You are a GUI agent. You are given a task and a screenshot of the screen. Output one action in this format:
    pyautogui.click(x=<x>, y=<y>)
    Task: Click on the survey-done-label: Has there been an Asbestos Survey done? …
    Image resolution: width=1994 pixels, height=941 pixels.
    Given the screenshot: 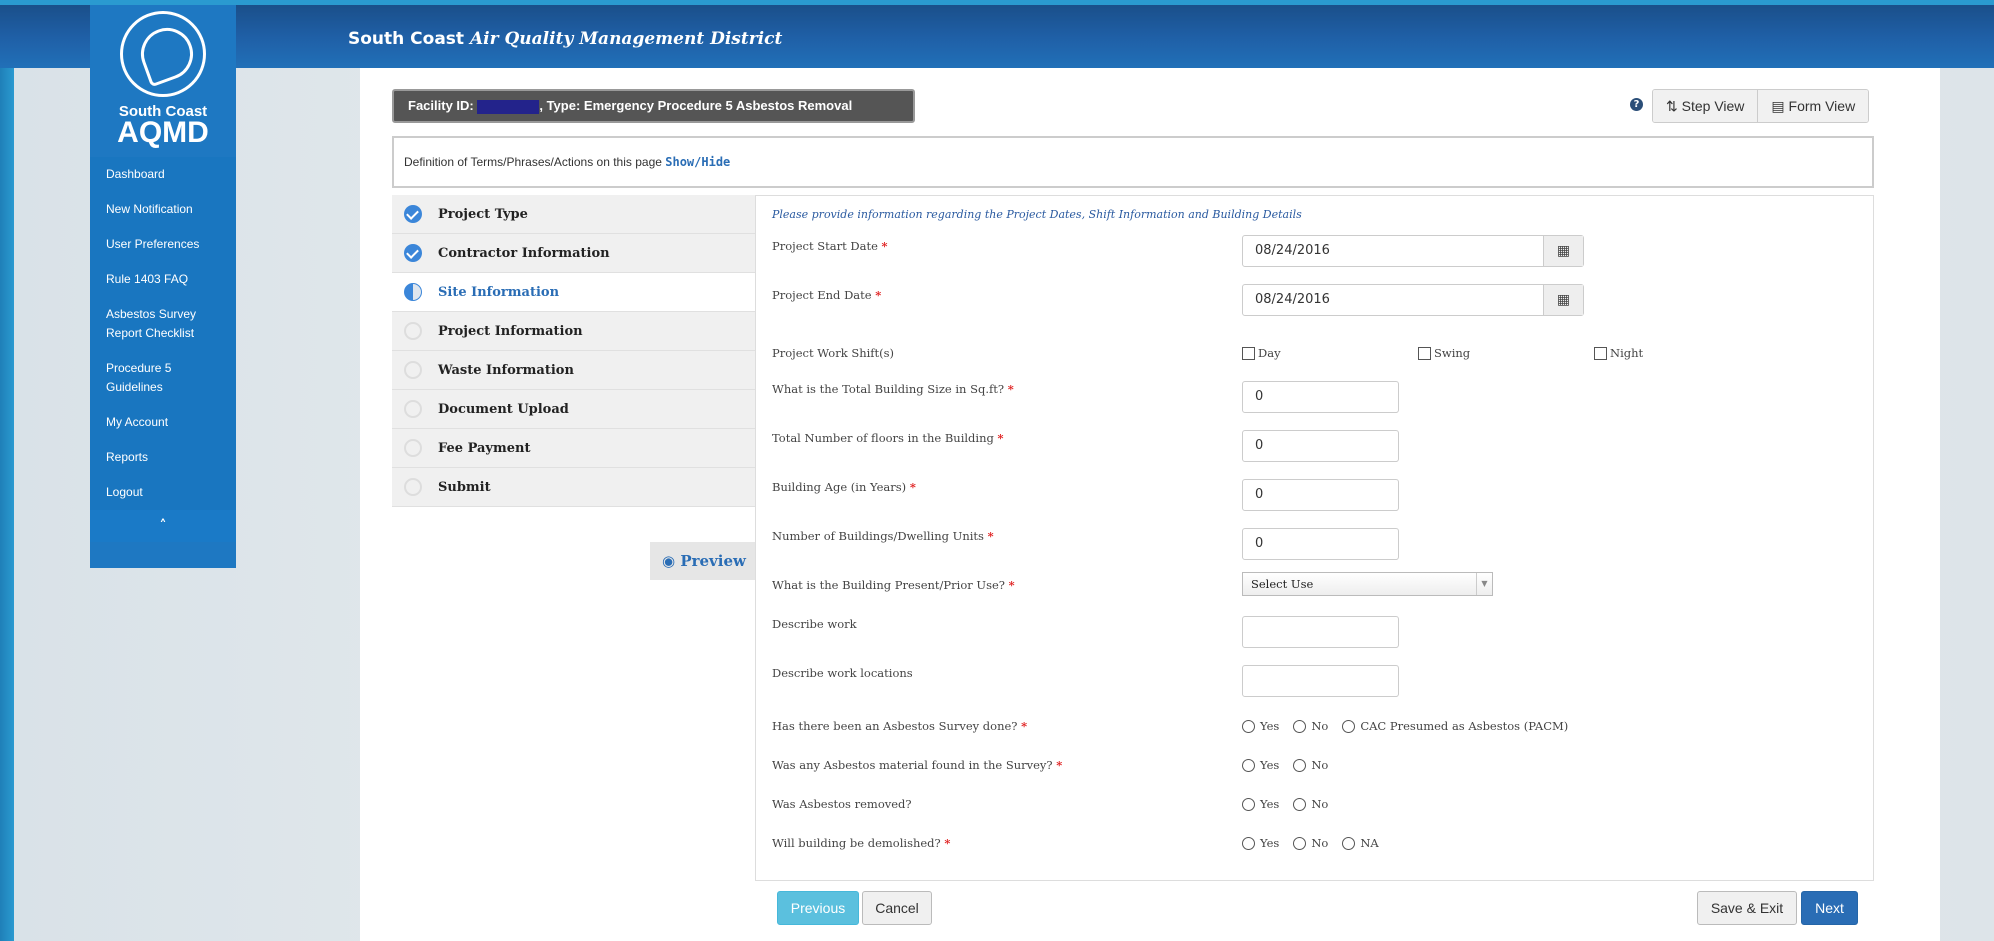 What is the action you would take?
    pyautogui.click(x=900, y=726)
    